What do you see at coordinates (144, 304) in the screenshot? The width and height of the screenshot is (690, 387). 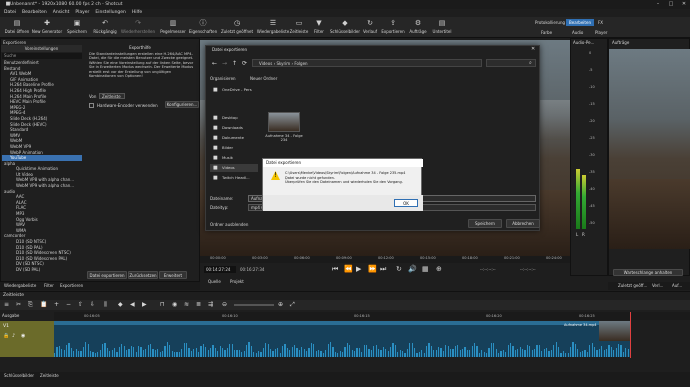 I see `next-marker-icon: ▶` at bounding box center [144, 304].